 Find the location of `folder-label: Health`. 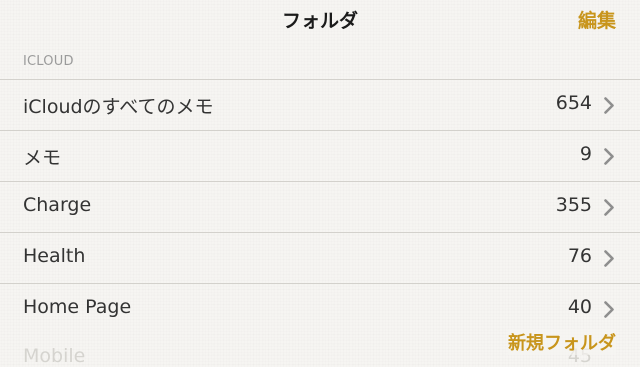

folder-label: Health is located at coordinates (54, 256).